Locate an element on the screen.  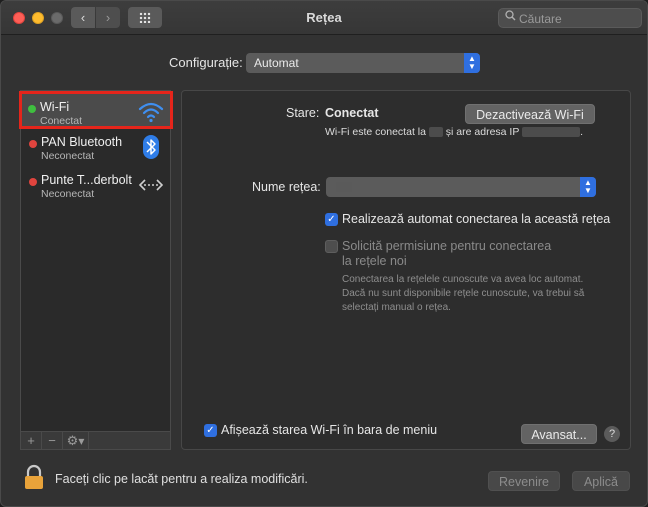
lock-icon is located at coordinates (34, 477).